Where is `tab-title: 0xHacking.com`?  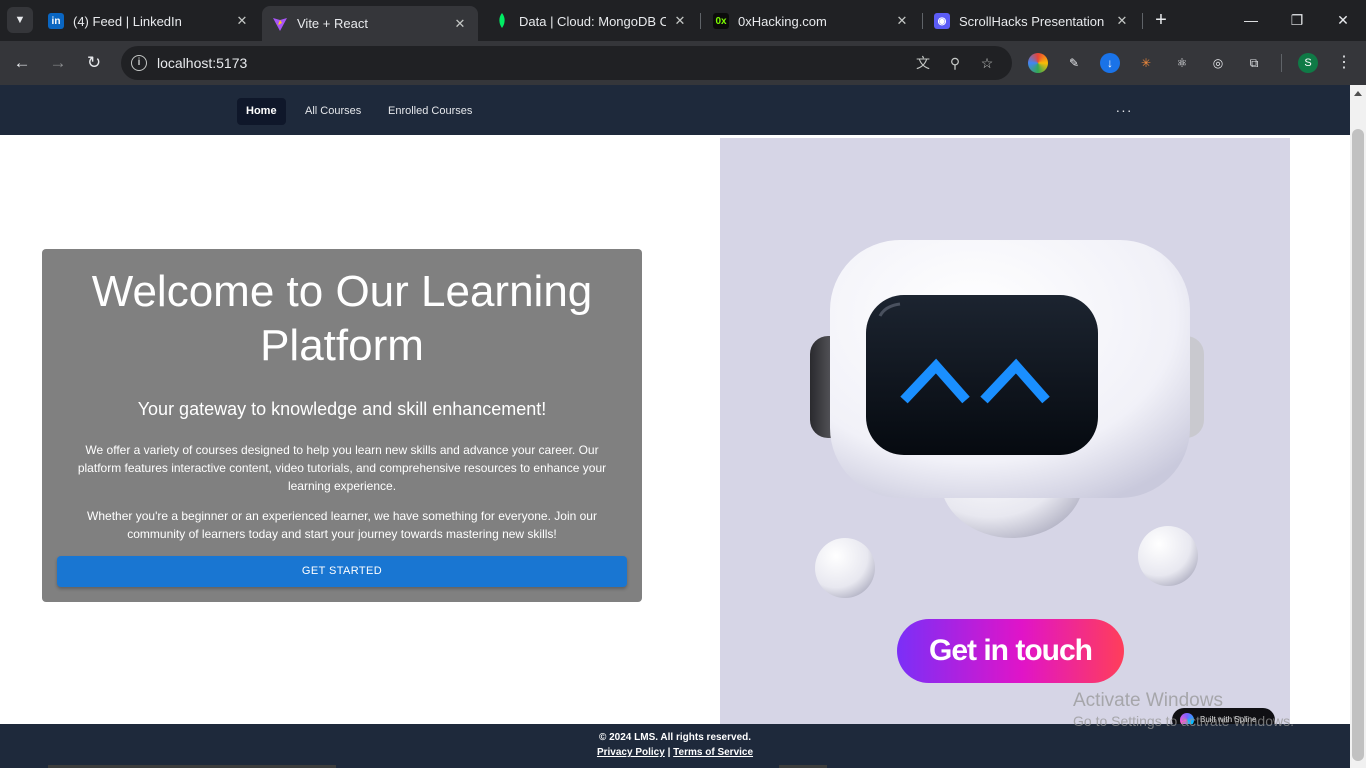
tab-title: 0xHacking.com is located at coordinates (782, 21).